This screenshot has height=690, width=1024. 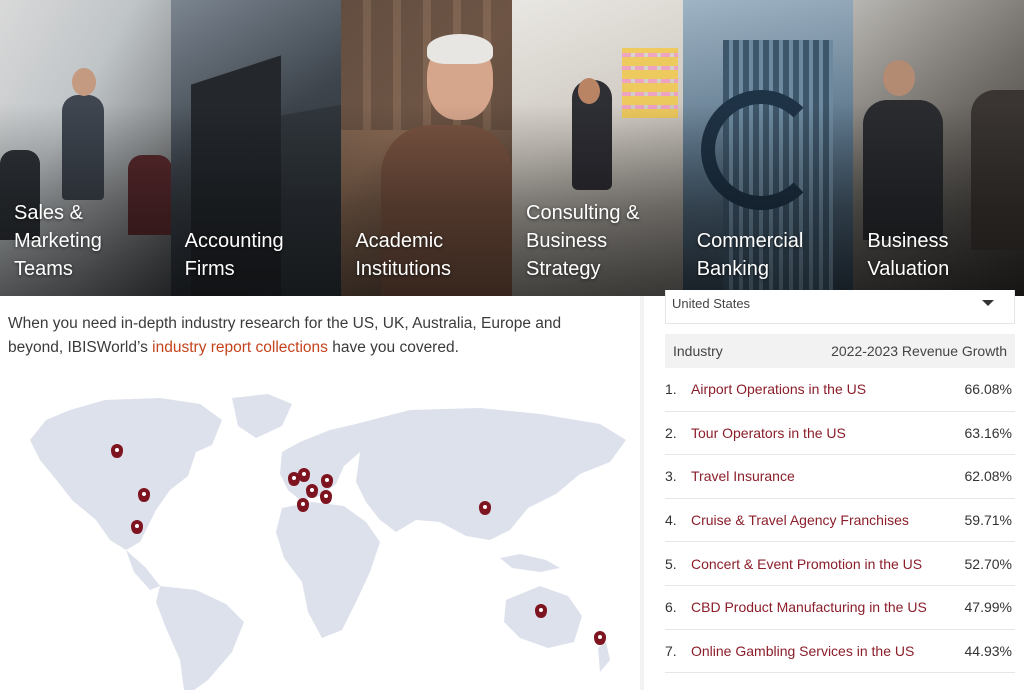 I want to click on tile-label: Academic Institutions, so click(x=403, y=255).